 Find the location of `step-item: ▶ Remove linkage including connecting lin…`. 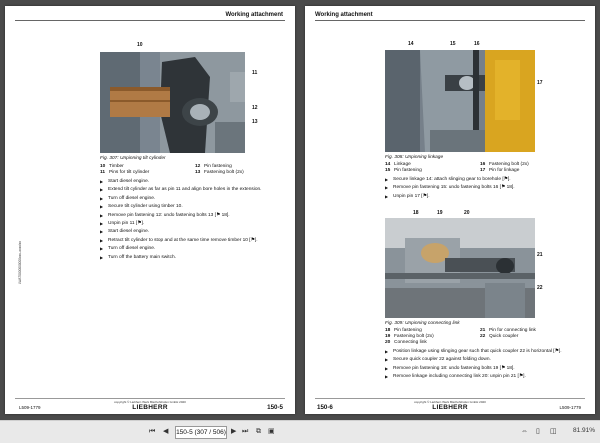

step-item: ▶ Remove linkage including connecting lin… is located at coordinates (487, 378).